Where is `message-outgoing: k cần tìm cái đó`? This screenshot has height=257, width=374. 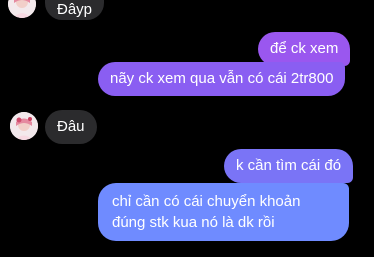
message-outgoing: k cần tìm cái đó is located at coordinates (289, 166).